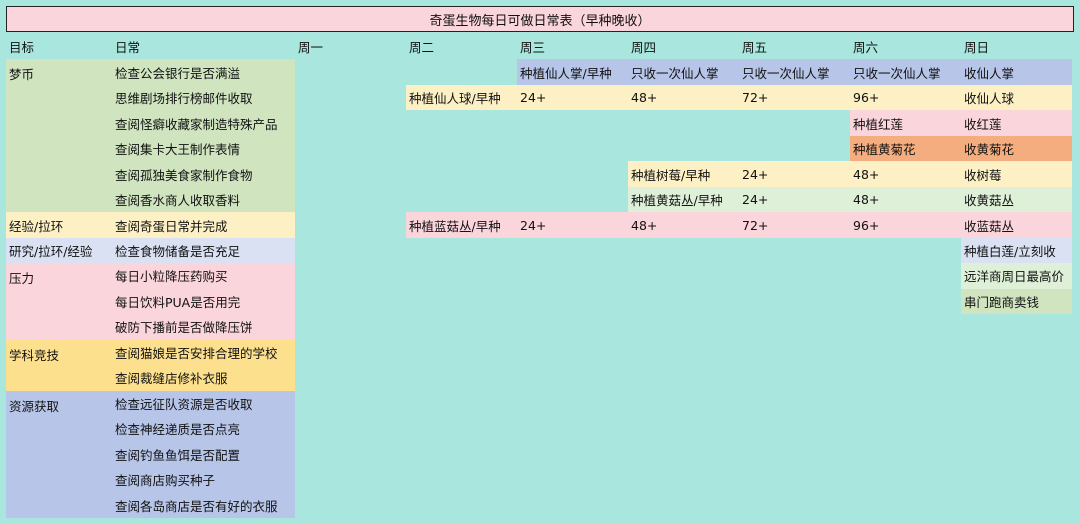 The width and height of the screenshot is (1080, 523). I want to click on ocean-merchant: 远洋商周日最高价, so click(1016, 276).